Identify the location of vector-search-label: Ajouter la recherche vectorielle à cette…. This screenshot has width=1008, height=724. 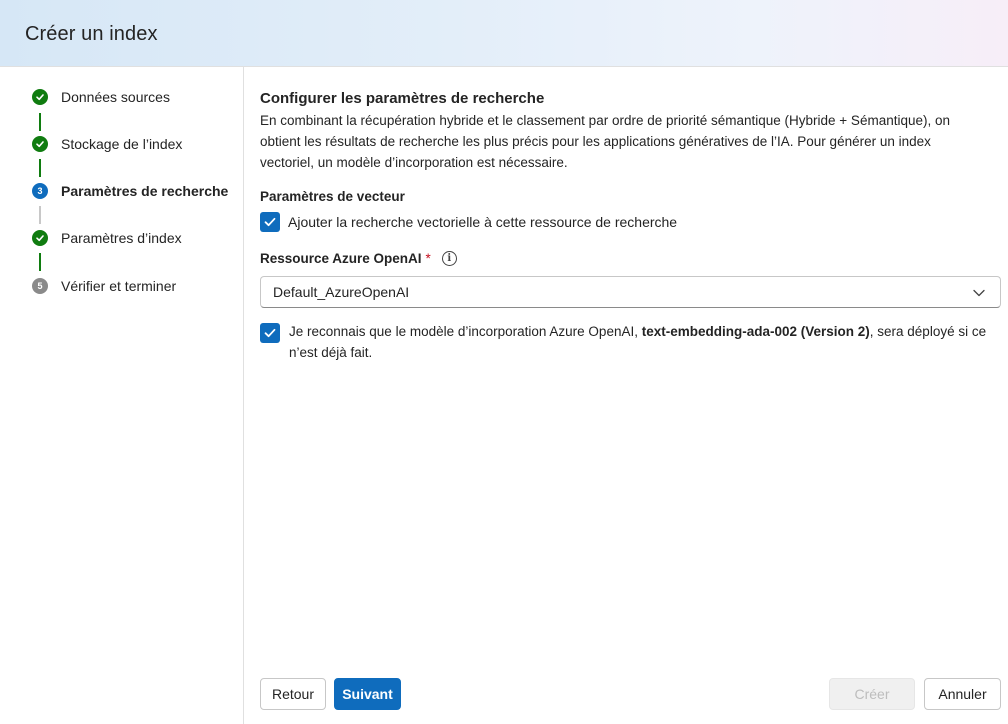
(482, 222).